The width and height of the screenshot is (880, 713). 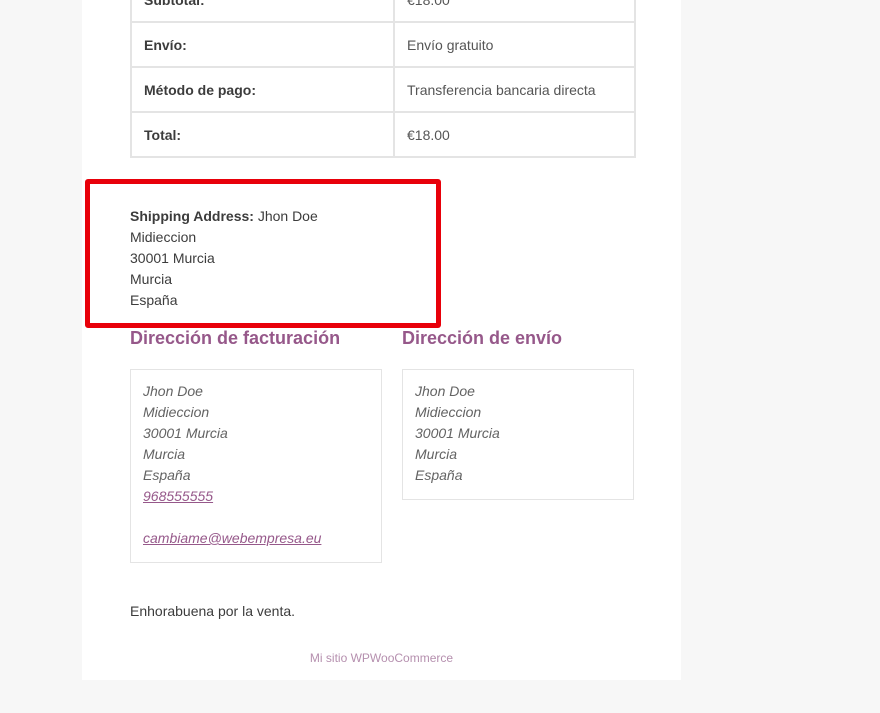 What do you see at coordinates (164, 454) in the screenshot?
I see `billing-line: Murcia` at bounding box center [164, 454].